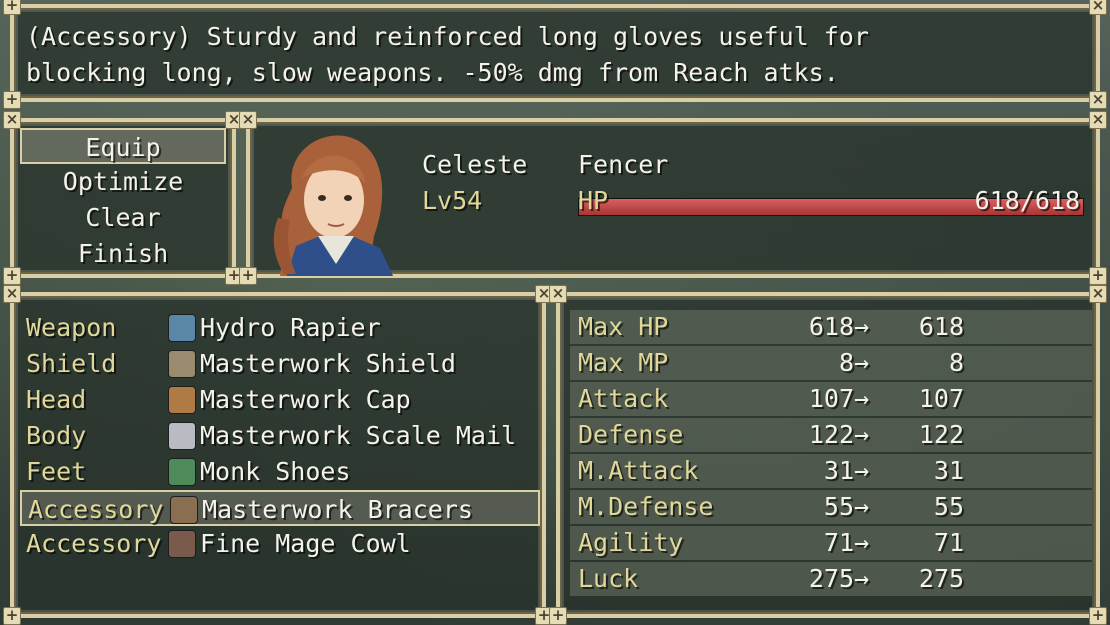  I want to click on slot-label: Weapon, so click(71, 327).